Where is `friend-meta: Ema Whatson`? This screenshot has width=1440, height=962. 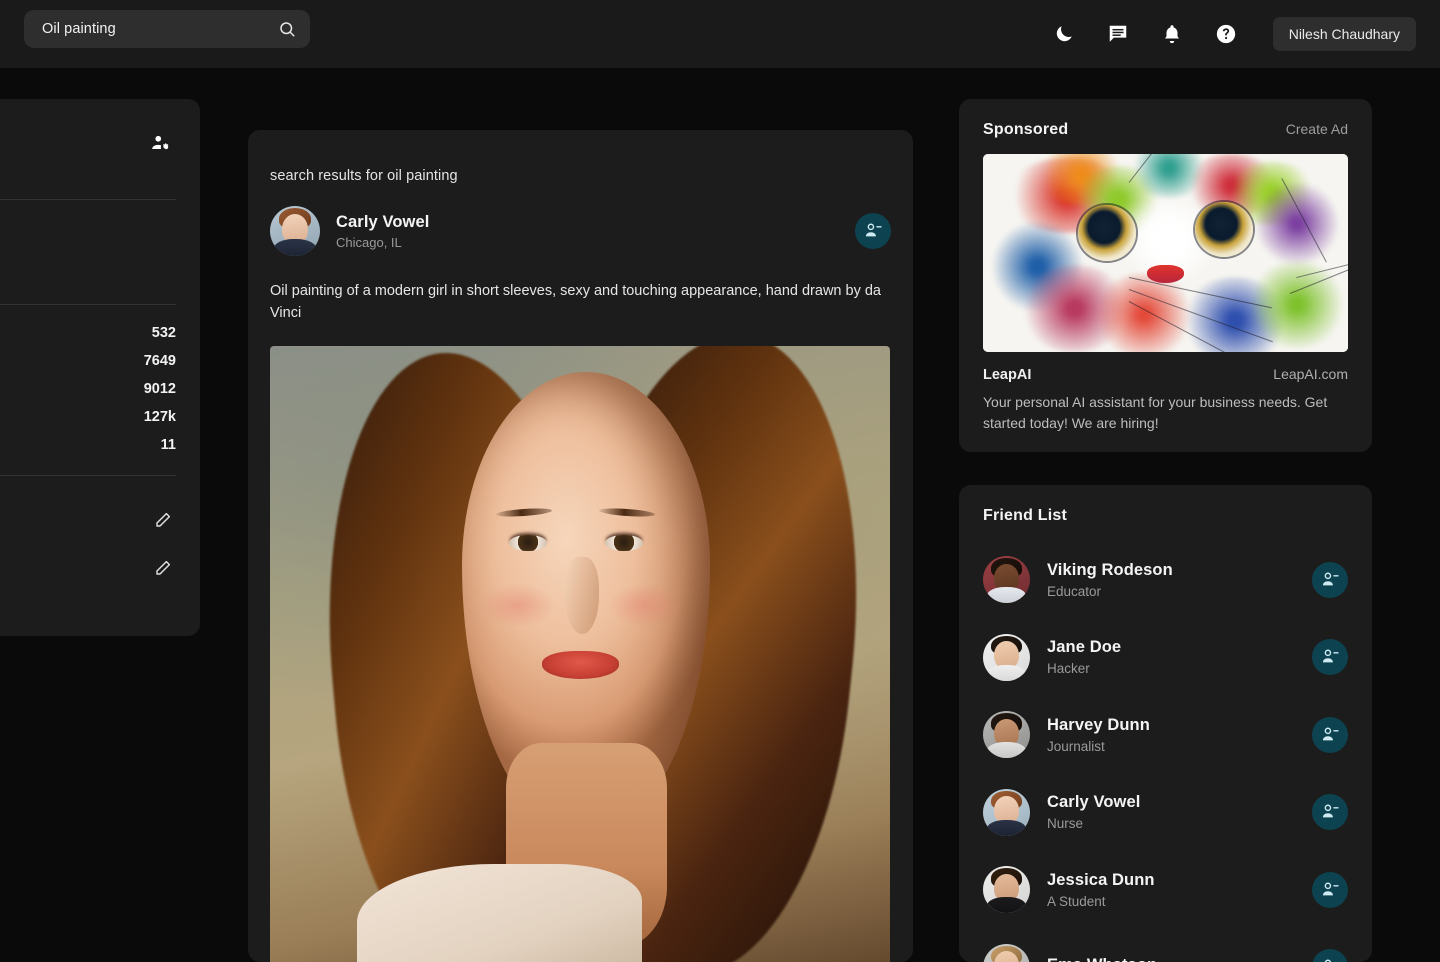 friend-meta: Ema Whatson is located at coordinates (1179, 959).